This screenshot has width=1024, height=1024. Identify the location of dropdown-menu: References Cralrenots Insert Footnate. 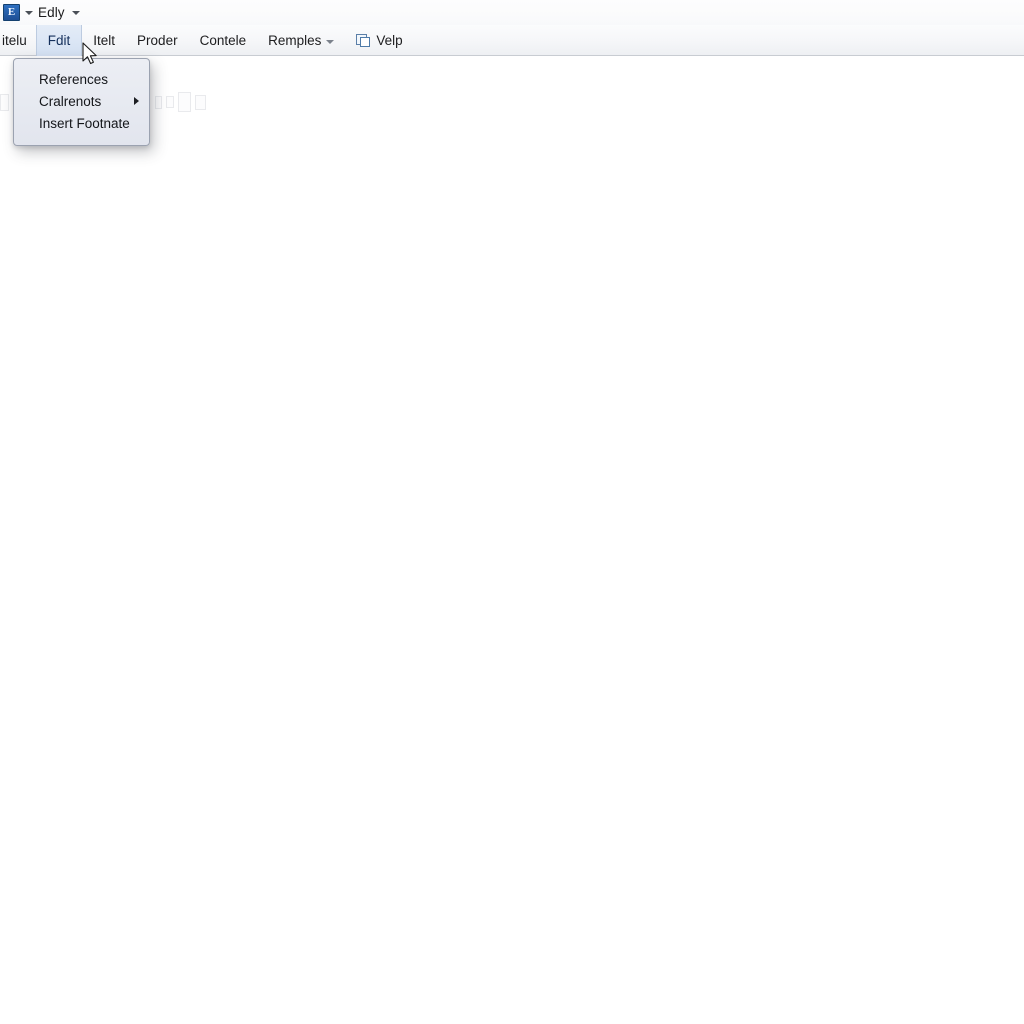
(81, 102).